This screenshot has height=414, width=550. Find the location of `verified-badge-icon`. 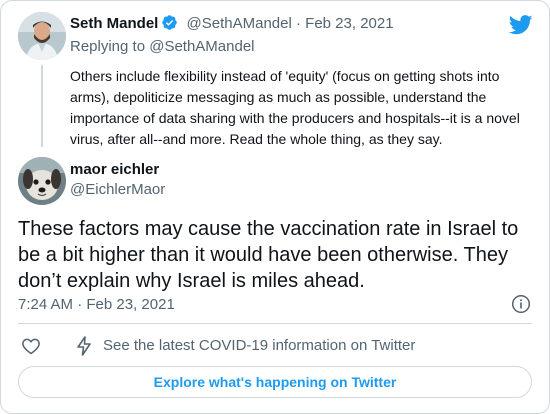

verified-badge-icon is located at coordinates (169, 24).